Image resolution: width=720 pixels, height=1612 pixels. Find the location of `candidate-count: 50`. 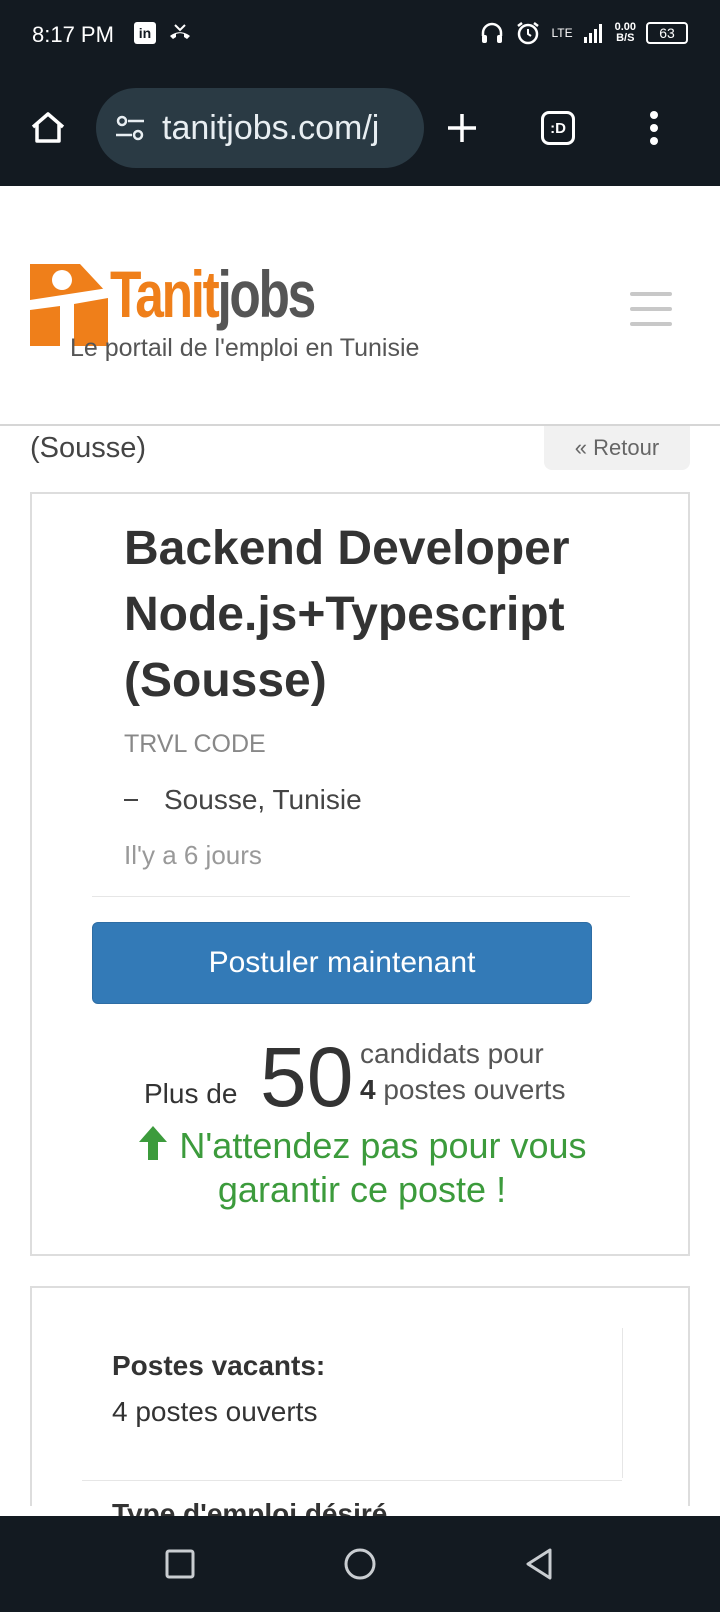

candidate-count: 50 is located at coordinates (307, 1077).